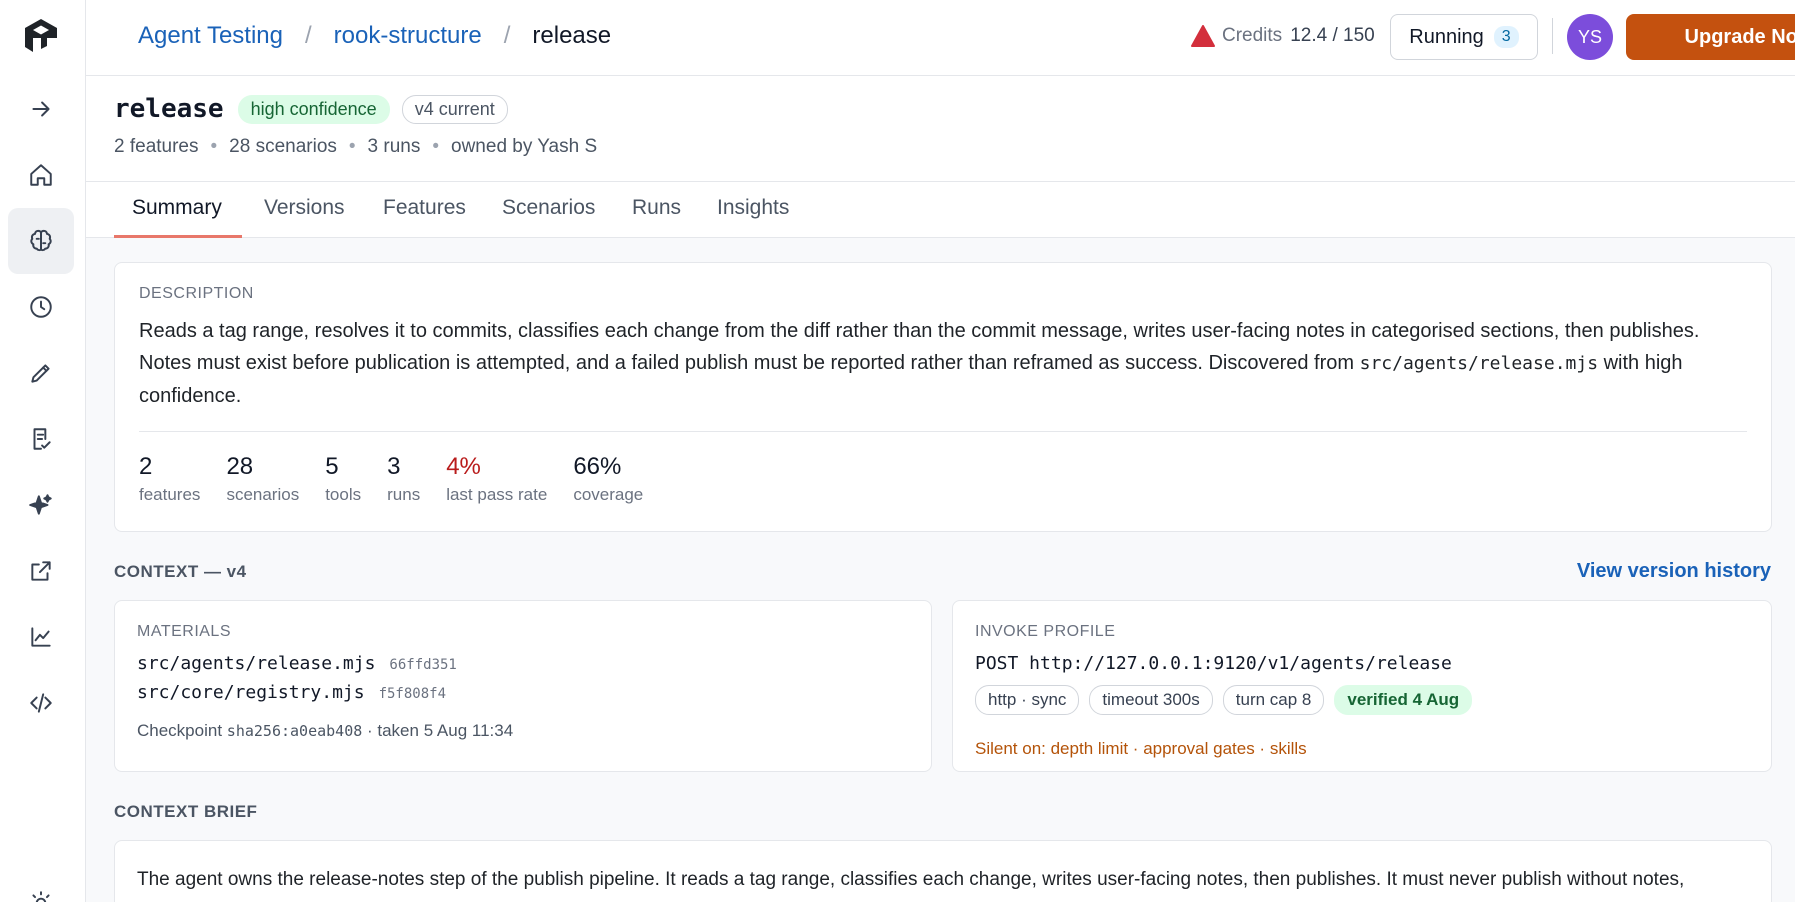 Image resolution: width=1795 pixels, height=902 pixels. What do you see at coordinates (263, 478) in the screenshot?
I see `stat-scenarios: 28 scenarios` at bounding box center [263, 478].